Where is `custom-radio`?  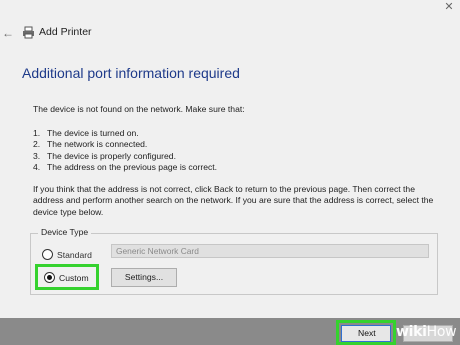 custom-radio is located at coordinates (49, 277).